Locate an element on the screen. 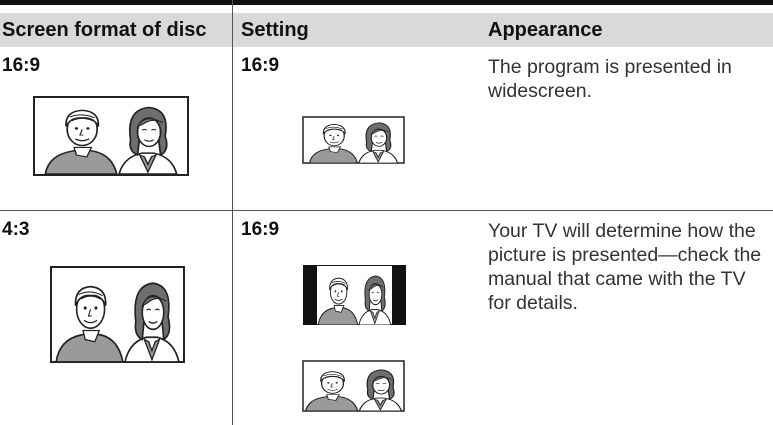  header-setting: Setting is located at coordinates (275, 30).